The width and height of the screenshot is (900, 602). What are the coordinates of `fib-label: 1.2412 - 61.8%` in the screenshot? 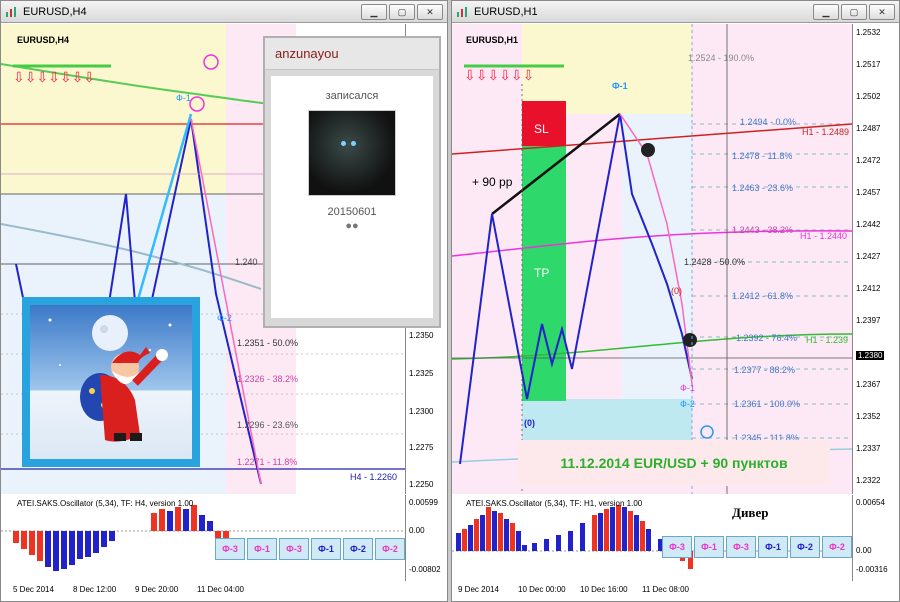 It's located at (763, 296).